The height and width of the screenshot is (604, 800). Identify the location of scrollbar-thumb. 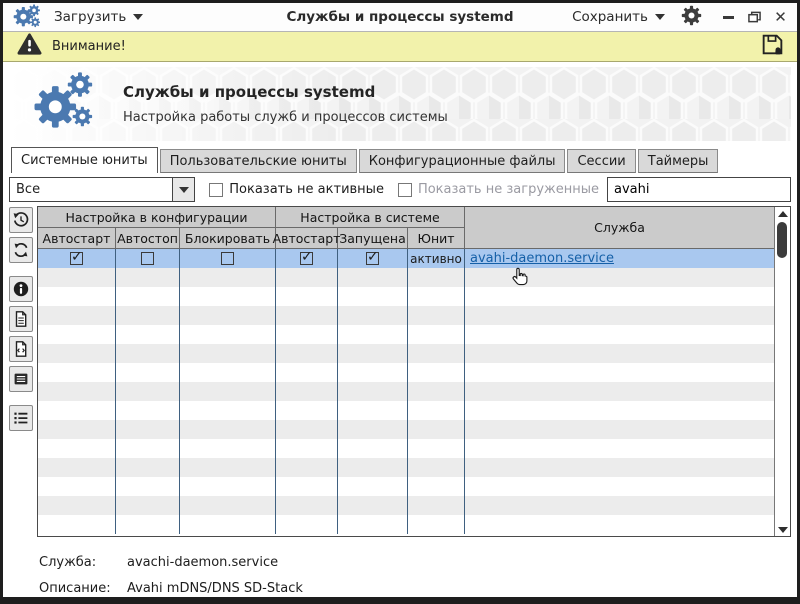
(782, 240).